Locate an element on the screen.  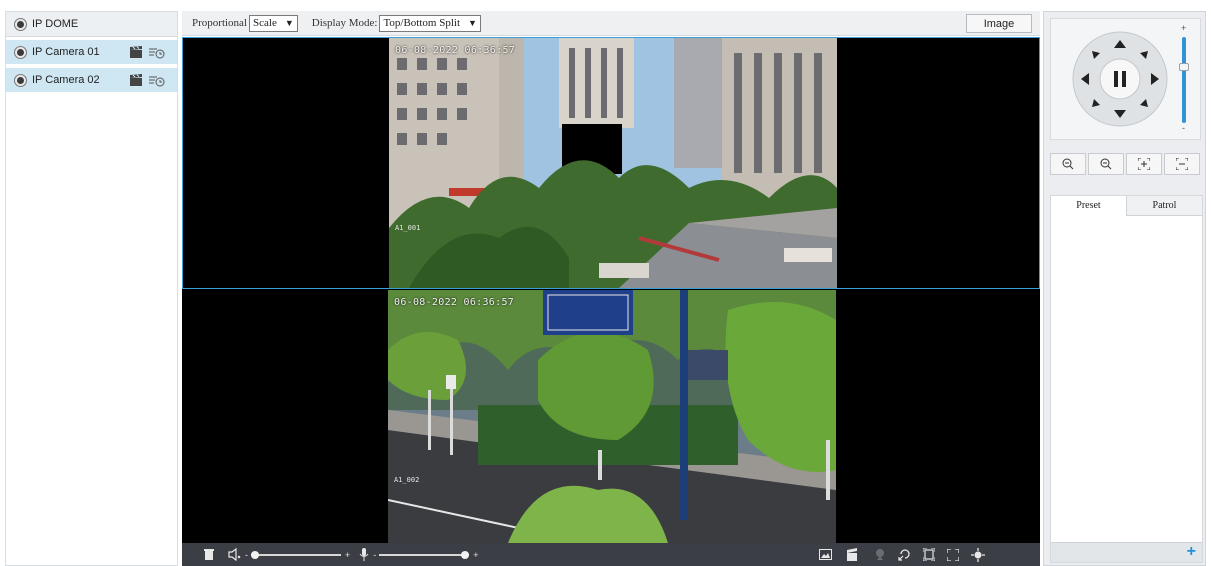
preset-list is located at coordinates (1126, 380).